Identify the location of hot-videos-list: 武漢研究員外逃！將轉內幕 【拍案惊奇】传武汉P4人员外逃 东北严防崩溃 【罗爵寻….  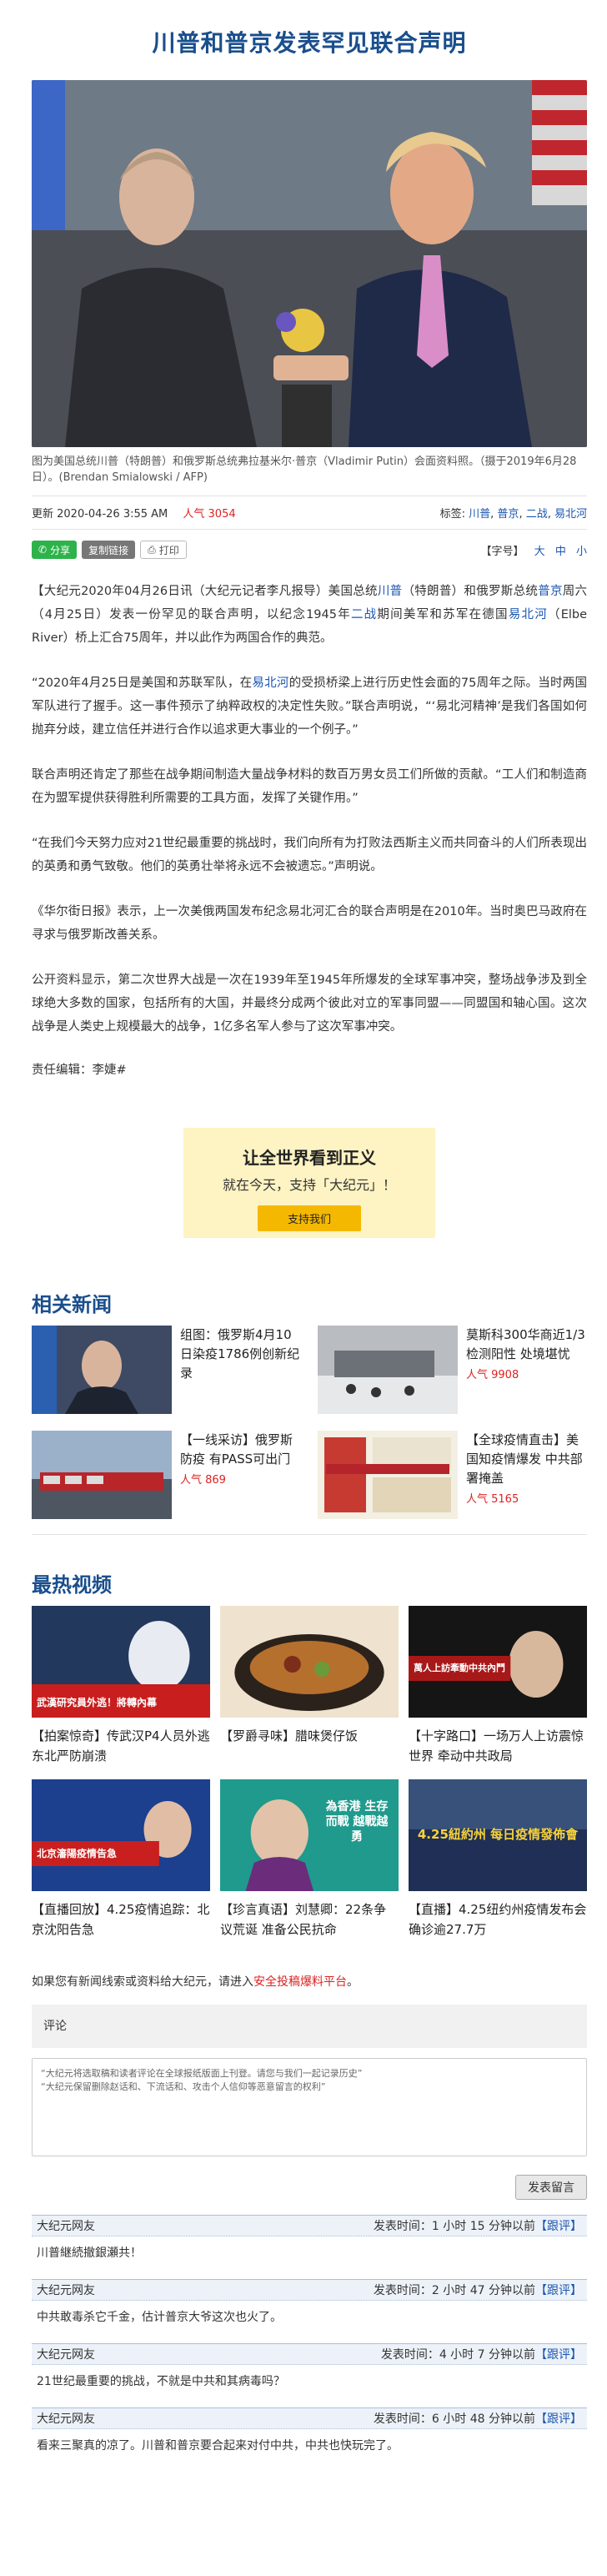
(309, 1773).